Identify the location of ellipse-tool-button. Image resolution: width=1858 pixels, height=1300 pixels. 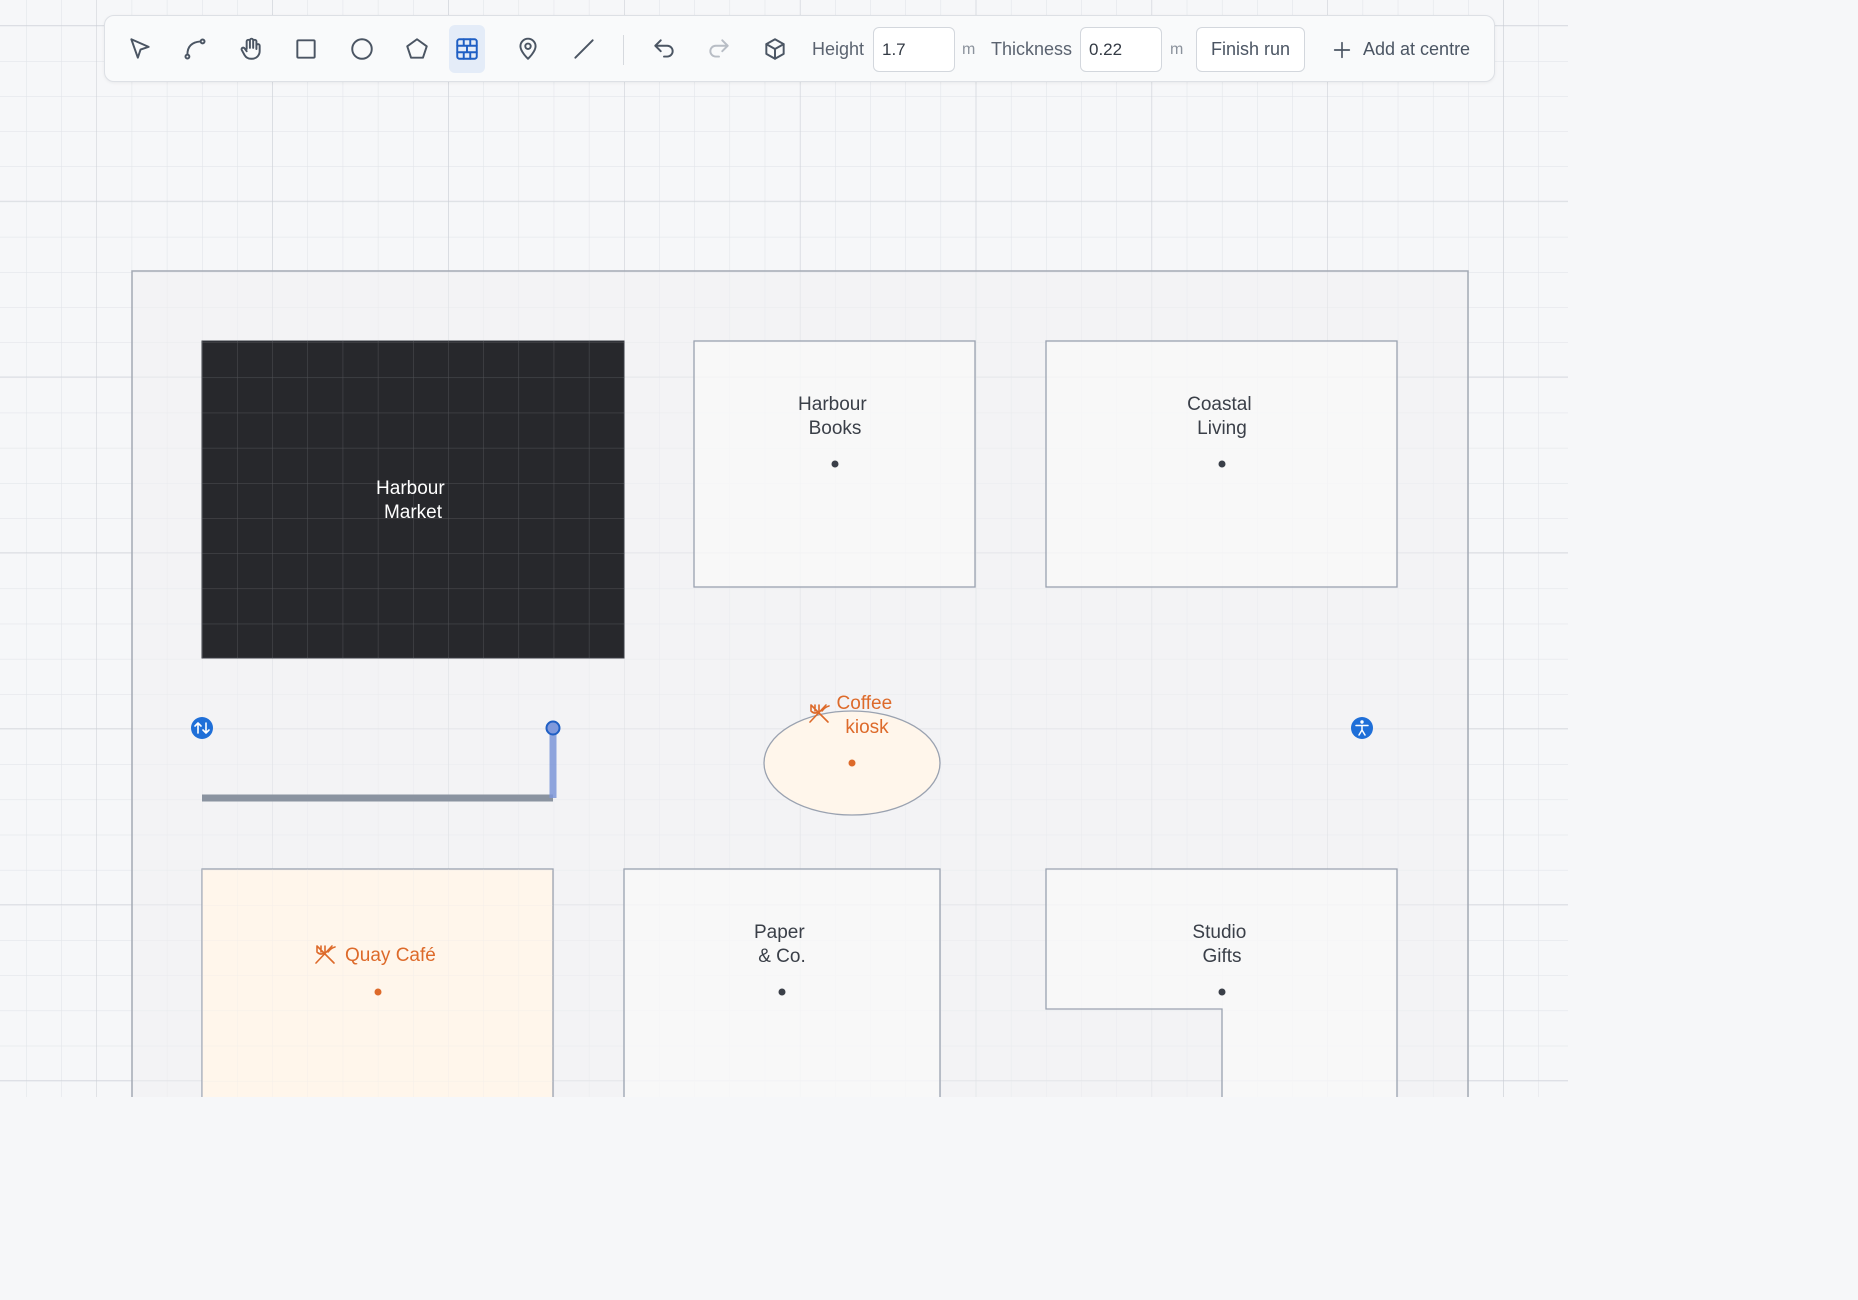
(362, 49).